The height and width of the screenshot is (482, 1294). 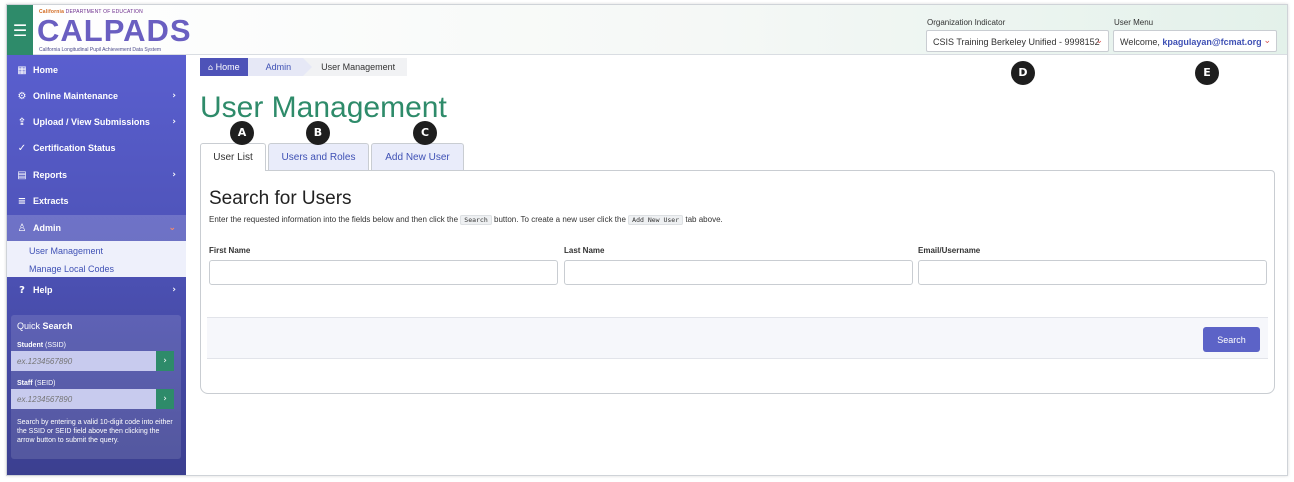 I want to click on last-name-input, so click(x=738, y=272).